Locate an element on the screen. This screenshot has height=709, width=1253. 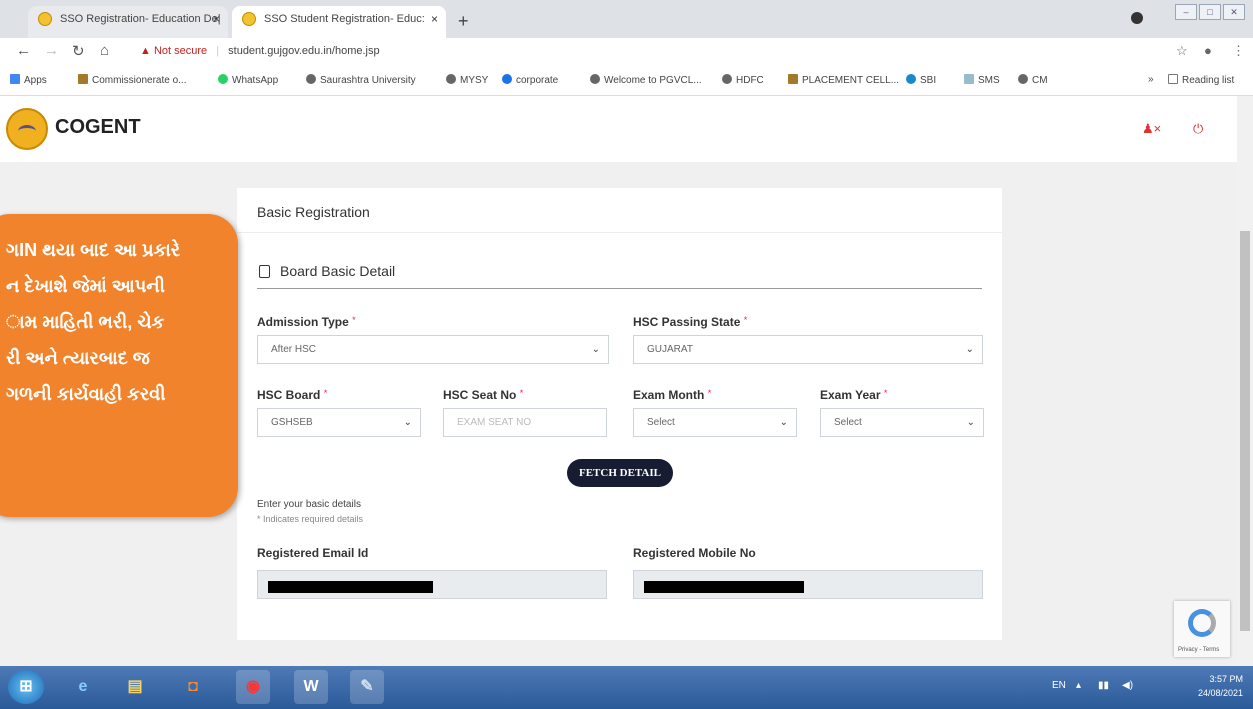
reload-icon: ↻ is located at coordinates (78, 51).